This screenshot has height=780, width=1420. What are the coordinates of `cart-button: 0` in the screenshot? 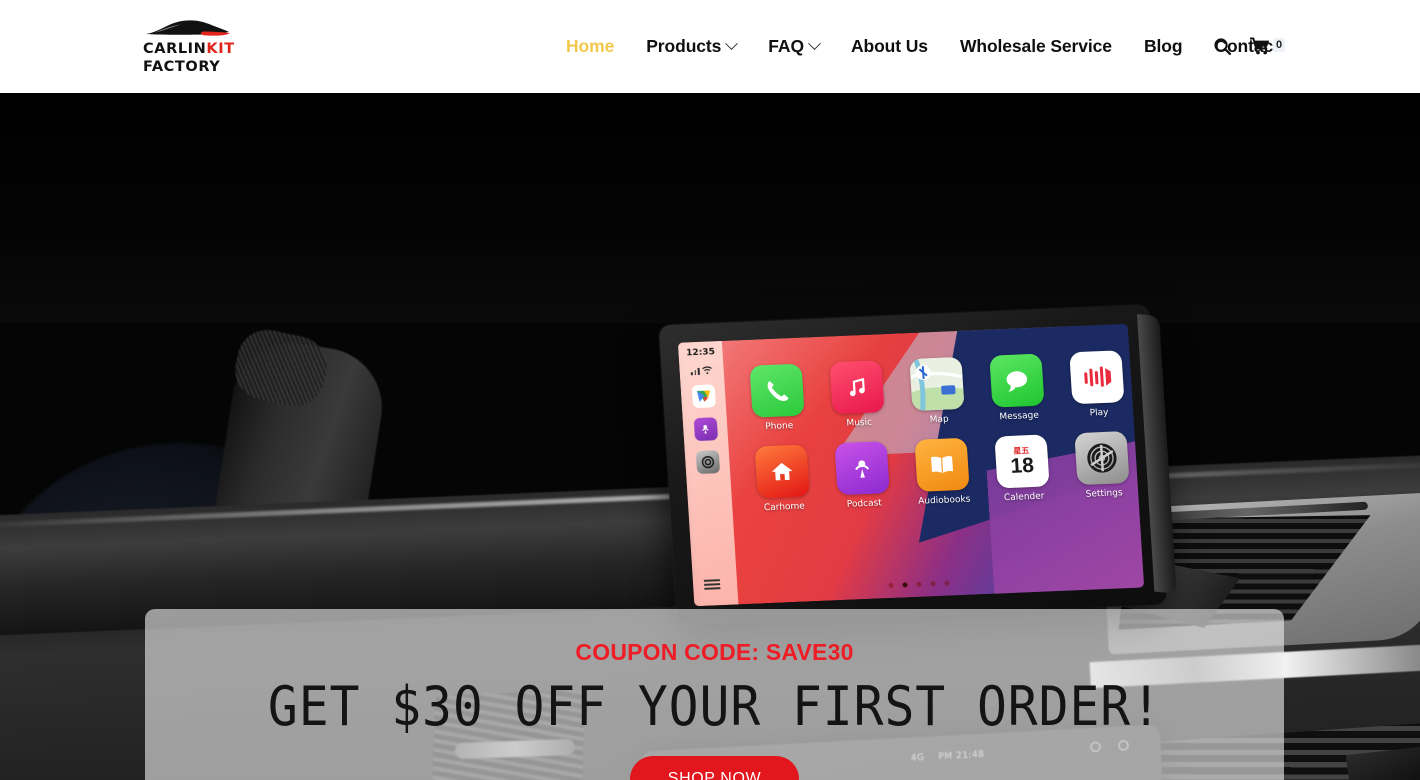 It's located at (1268, 46).